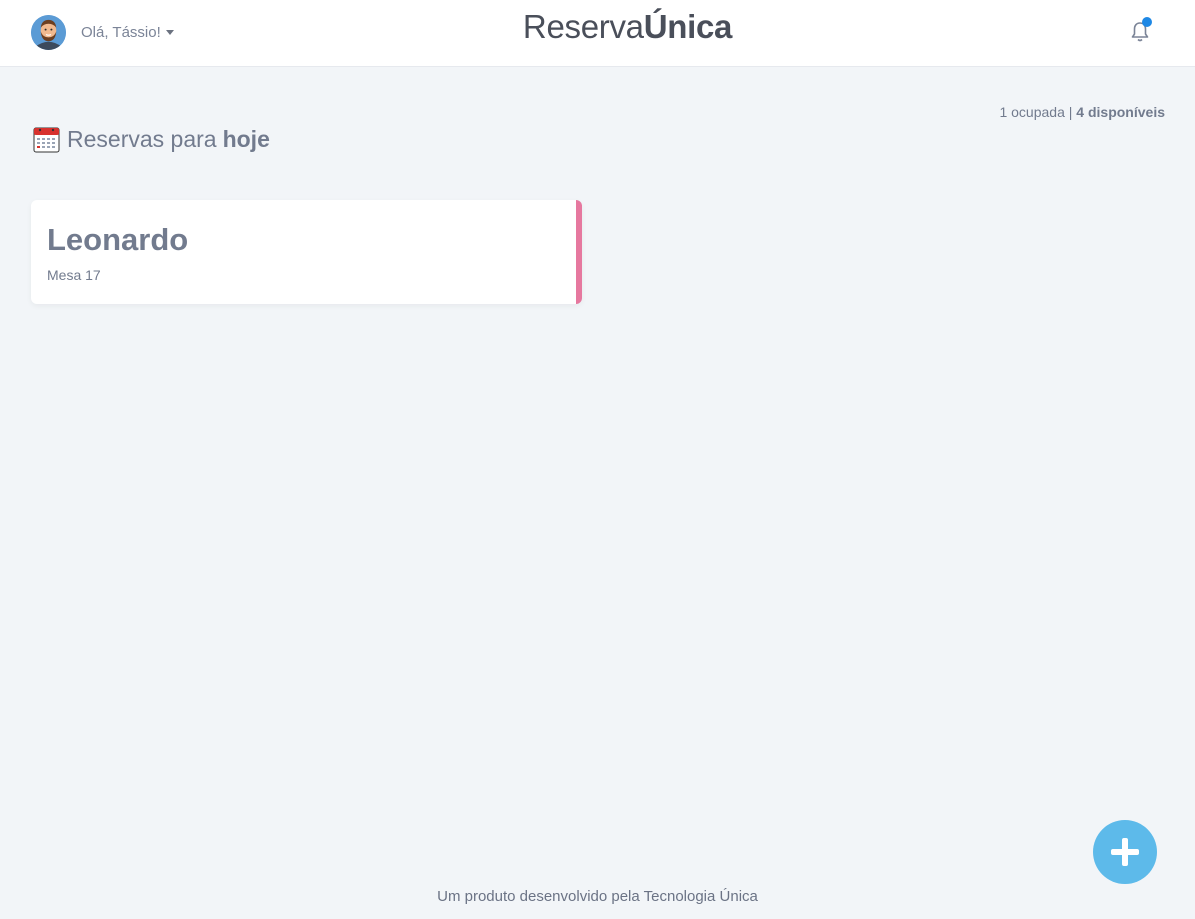 Image resolution: width=1195 pixels, height=919 pixels. What do you see at coordinates (306, 252) in the screenshot?
I see `reservation-card: Leonardo Mesa 17` at bounding box center [306, 252].